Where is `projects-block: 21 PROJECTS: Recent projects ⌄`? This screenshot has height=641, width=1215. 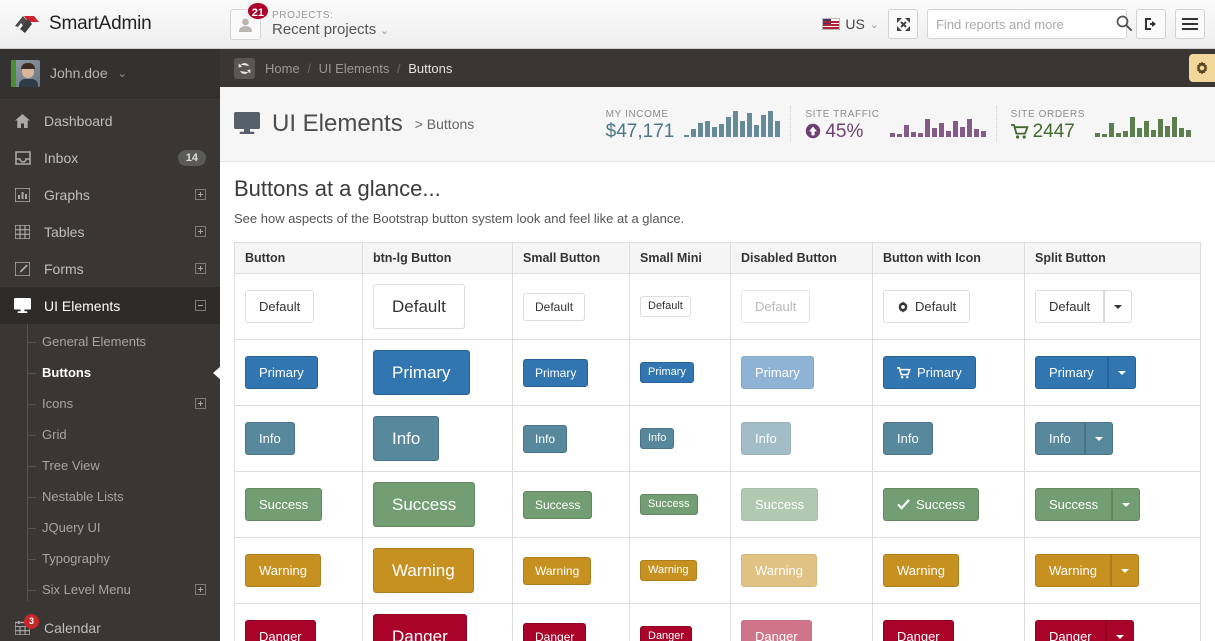 projects-block: 21 PROJECTS: Recent projects ⌄ is located at coordinates (304, 20).